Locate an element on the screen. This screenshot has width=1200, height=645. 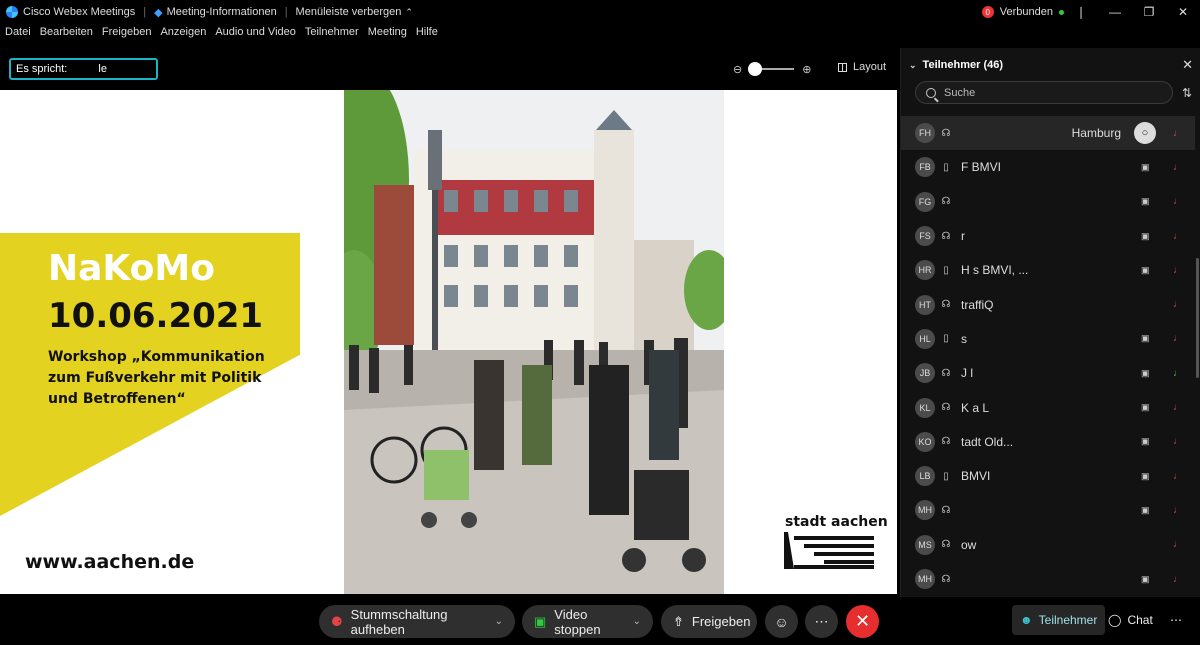
participant-row: KL ☊ K a L ▣ ♩ is located at coordinates (1048, 407).